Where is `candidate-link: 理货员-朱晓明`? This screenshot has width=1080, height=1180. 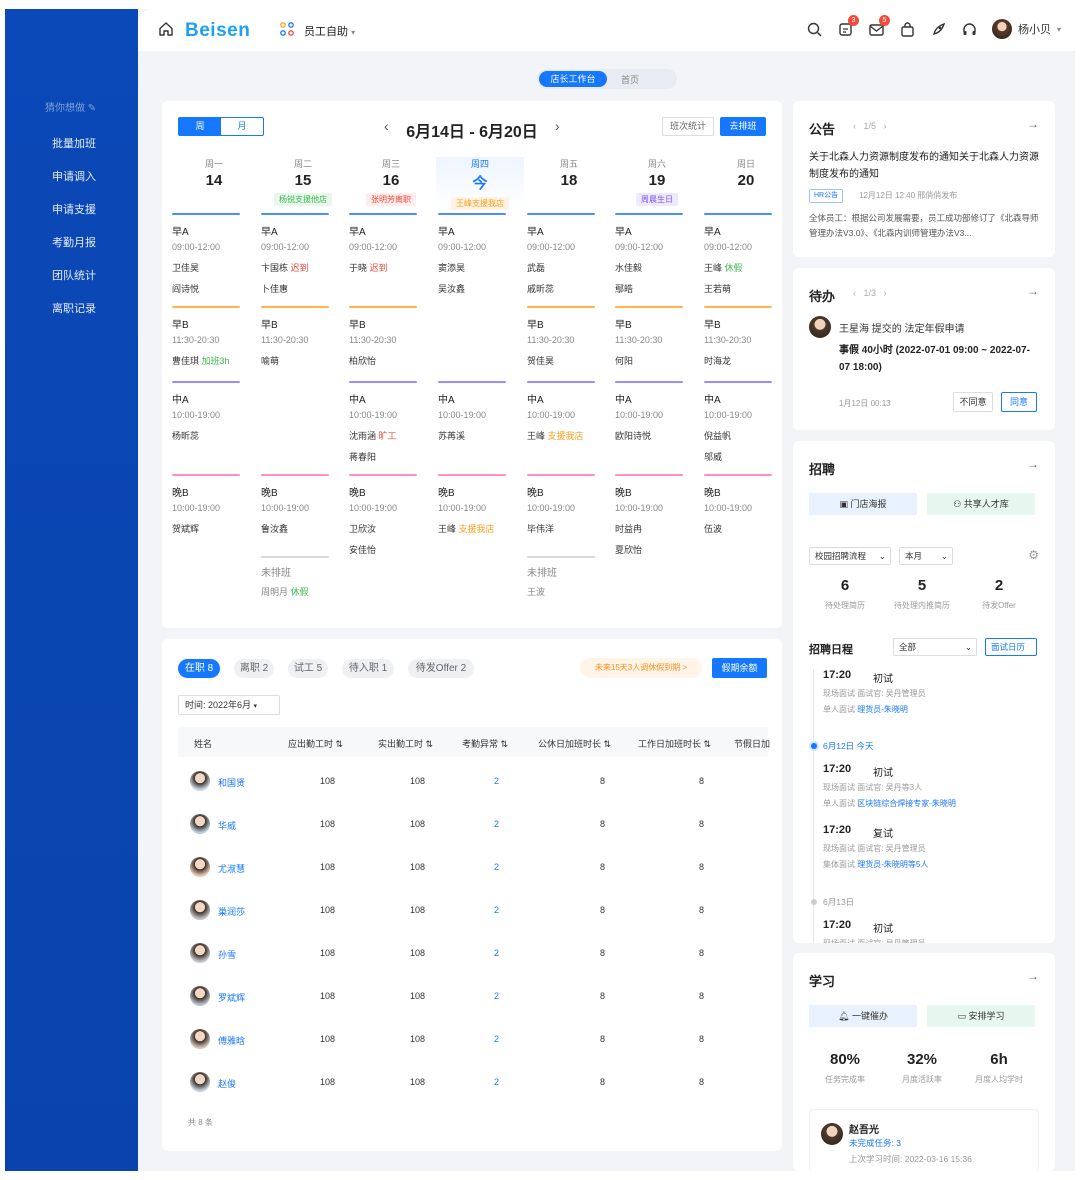 candidate-link: 理货员-朱晓明 is located at coordinates (882, 709).